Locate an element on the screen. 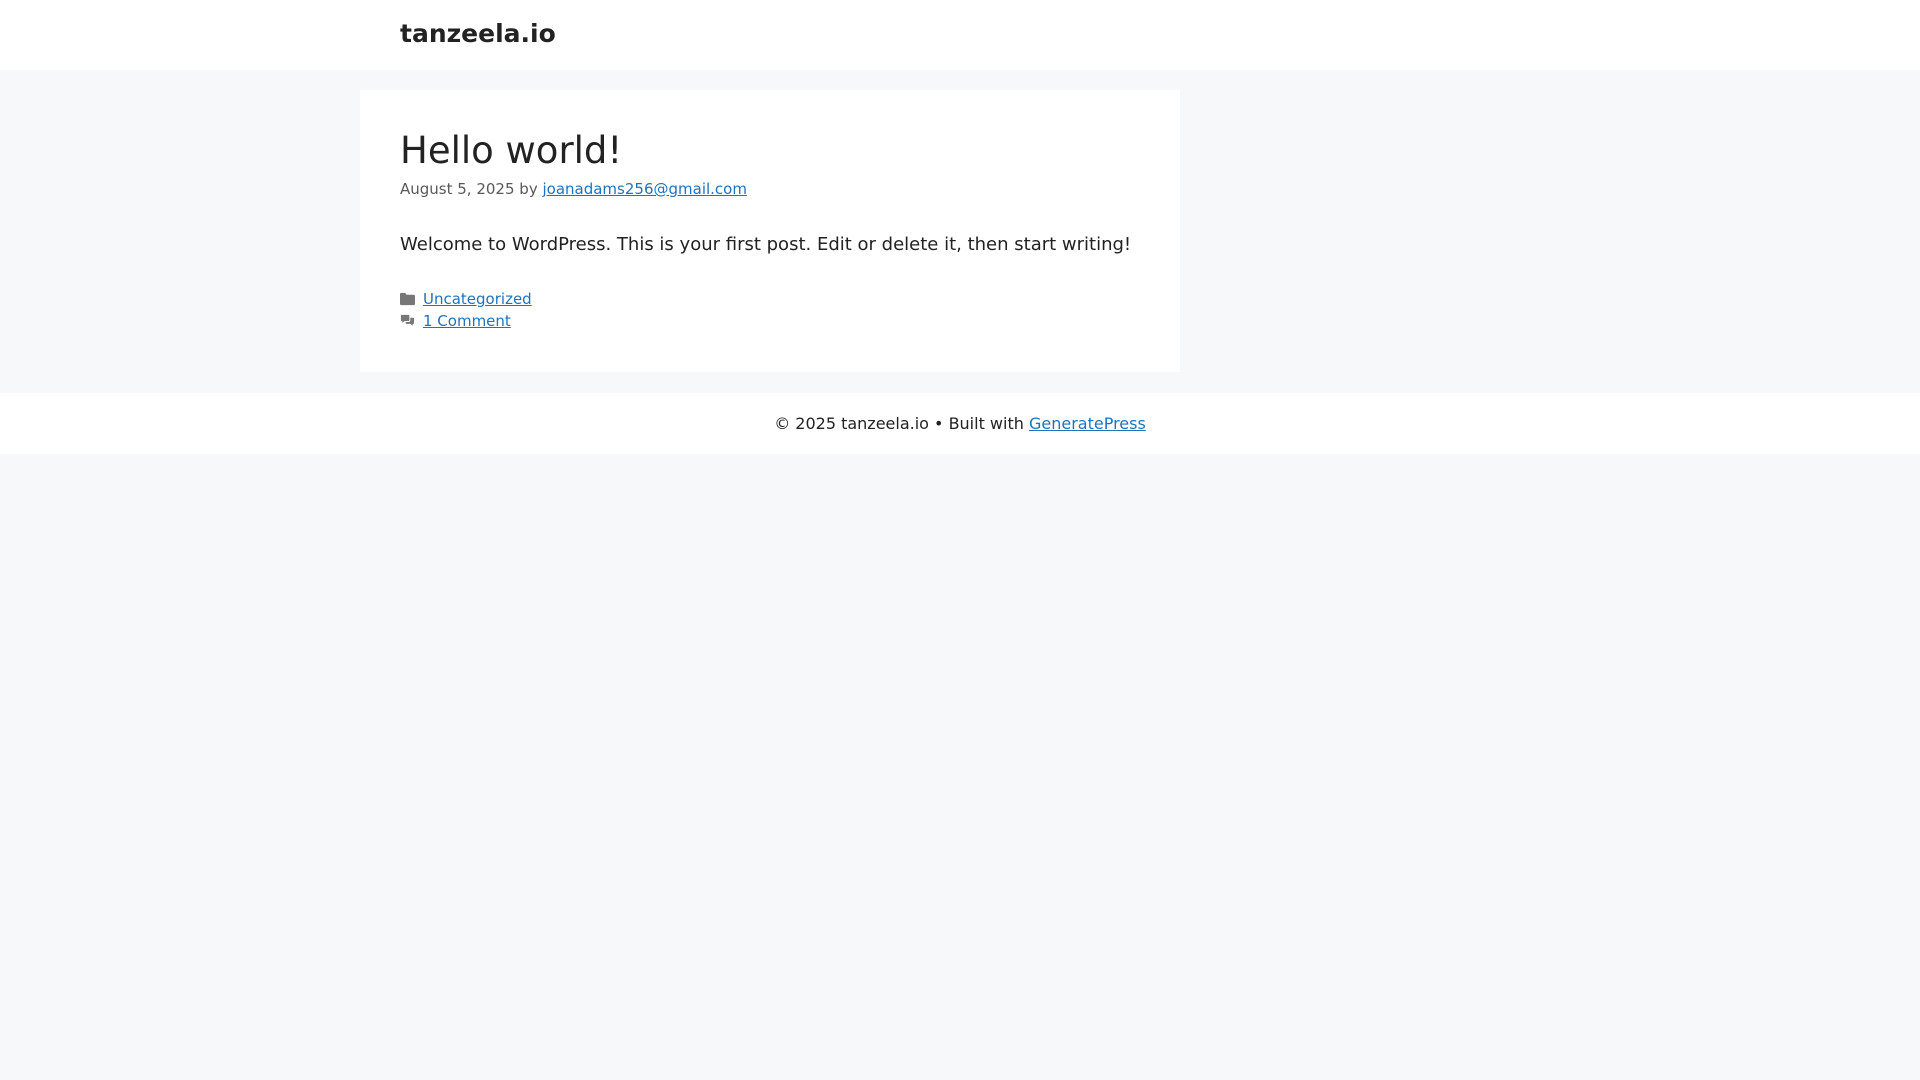 This screenshot has width=1920, height=1080. category-row: Uncategorized is located at coordinates (466, 299).